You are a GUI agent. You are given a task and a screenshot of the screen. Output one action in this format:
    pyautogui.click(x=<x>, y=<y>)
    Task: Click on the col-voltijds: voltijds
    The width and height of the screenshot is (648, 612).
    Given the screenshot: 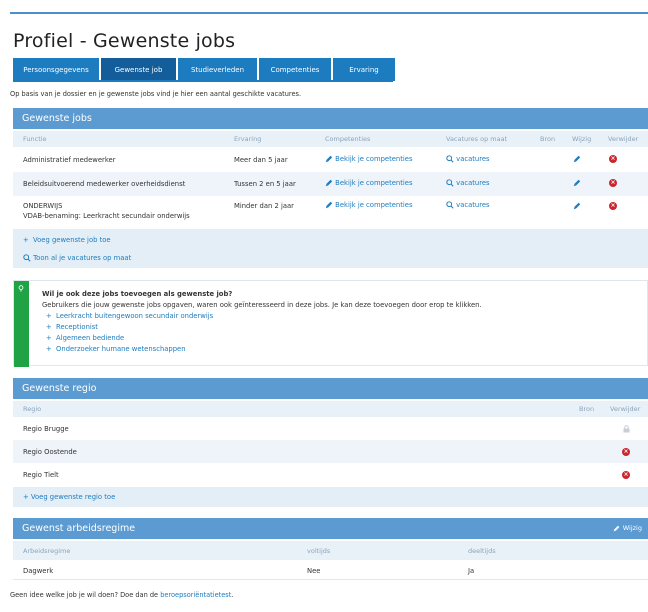 What is the action you would take?
    pyautogui.click(x=319, y=551)
    